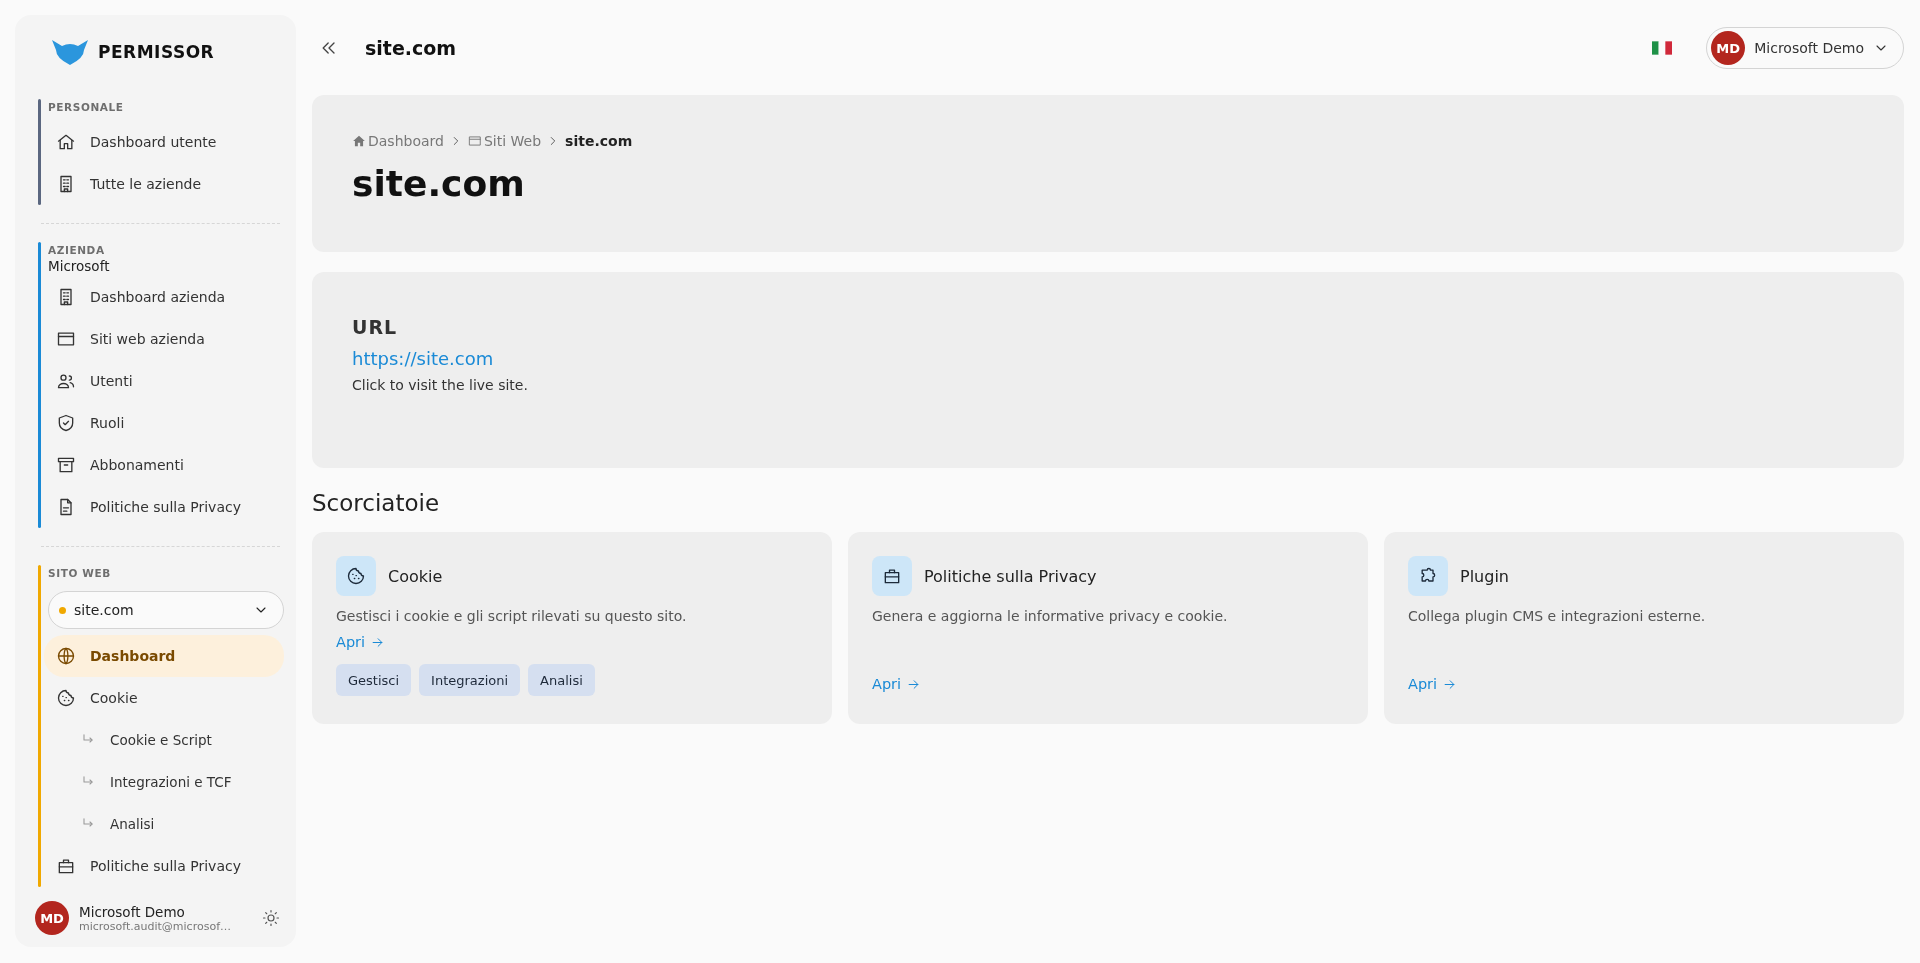  Describe the element at coordinates (411, 48) in the screenshot. I see `page-title: site.com` at that location.